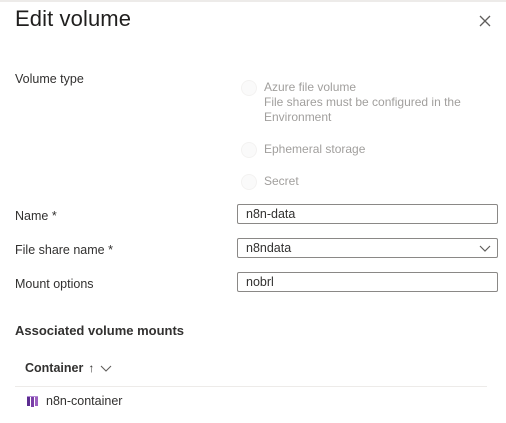 This screenshot has height=423, width=506. Describe the element at coordinates (54, 284) in the screenshot. I see `mount-options-label: Mount options` at that location.